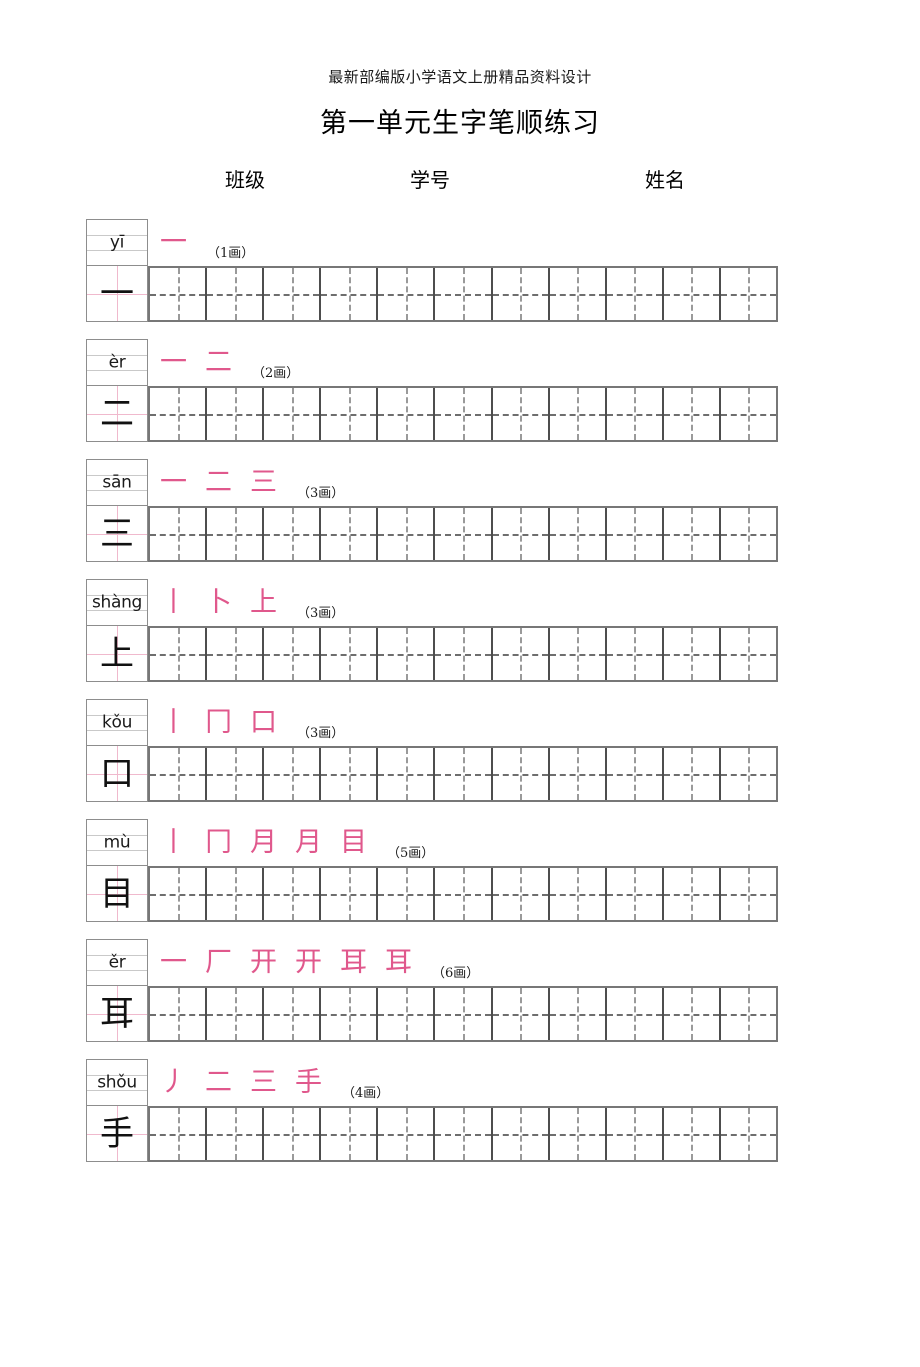  Describe the element at coordinates (263, 842) in the screenshot. I see `stroke-step: 月` at that location.